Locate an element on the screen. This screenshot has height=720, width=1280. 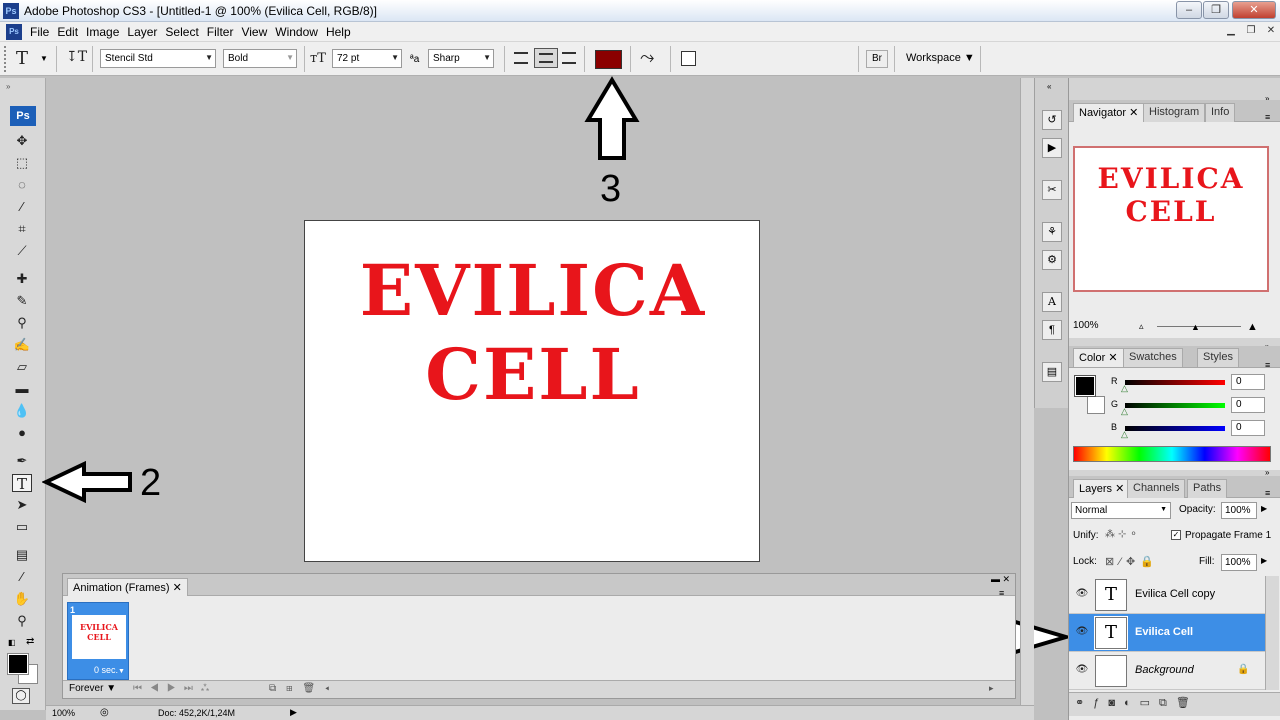
playback-controls: ⏮◀▶⏭⁂ is located at coordinates (175, 688).